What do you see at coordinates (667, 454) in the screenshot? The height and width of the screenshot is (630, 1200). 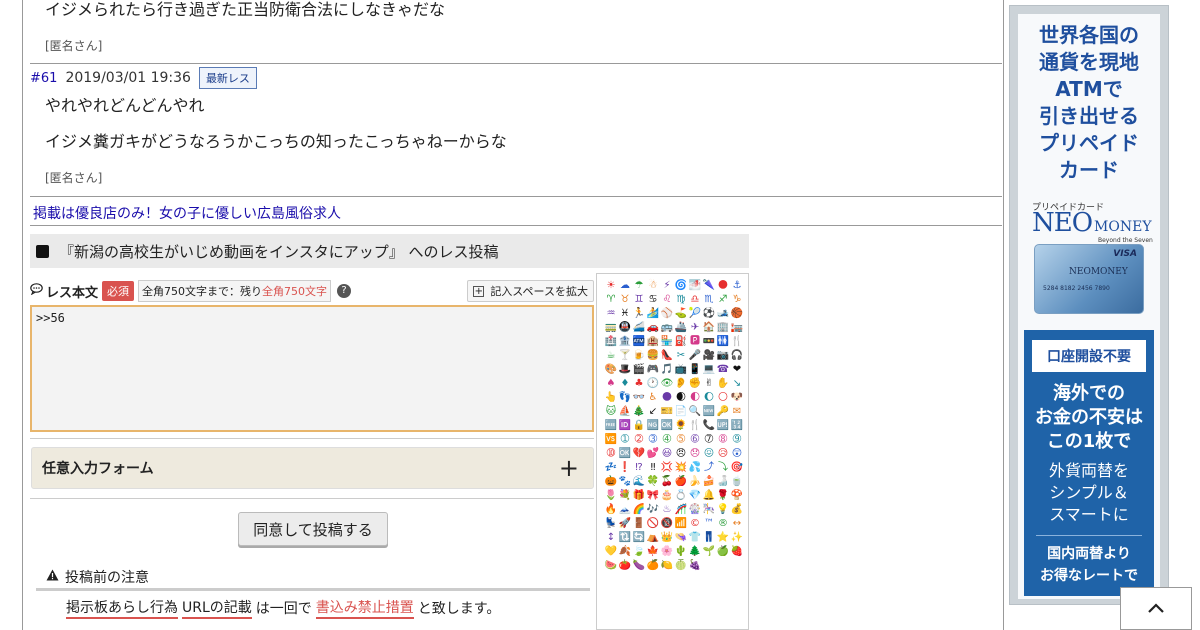 I see `emoji-button: 😃` at bounding box center [667, 454].